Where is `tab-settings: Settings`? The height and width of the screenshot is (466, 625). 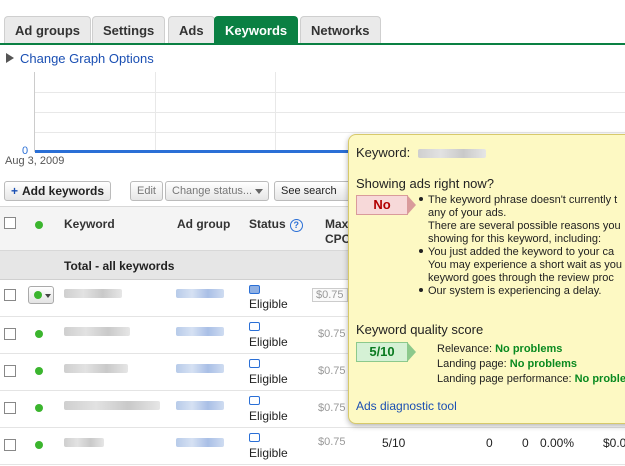
tab-settings: Settings is located at coordinates (129, 29).